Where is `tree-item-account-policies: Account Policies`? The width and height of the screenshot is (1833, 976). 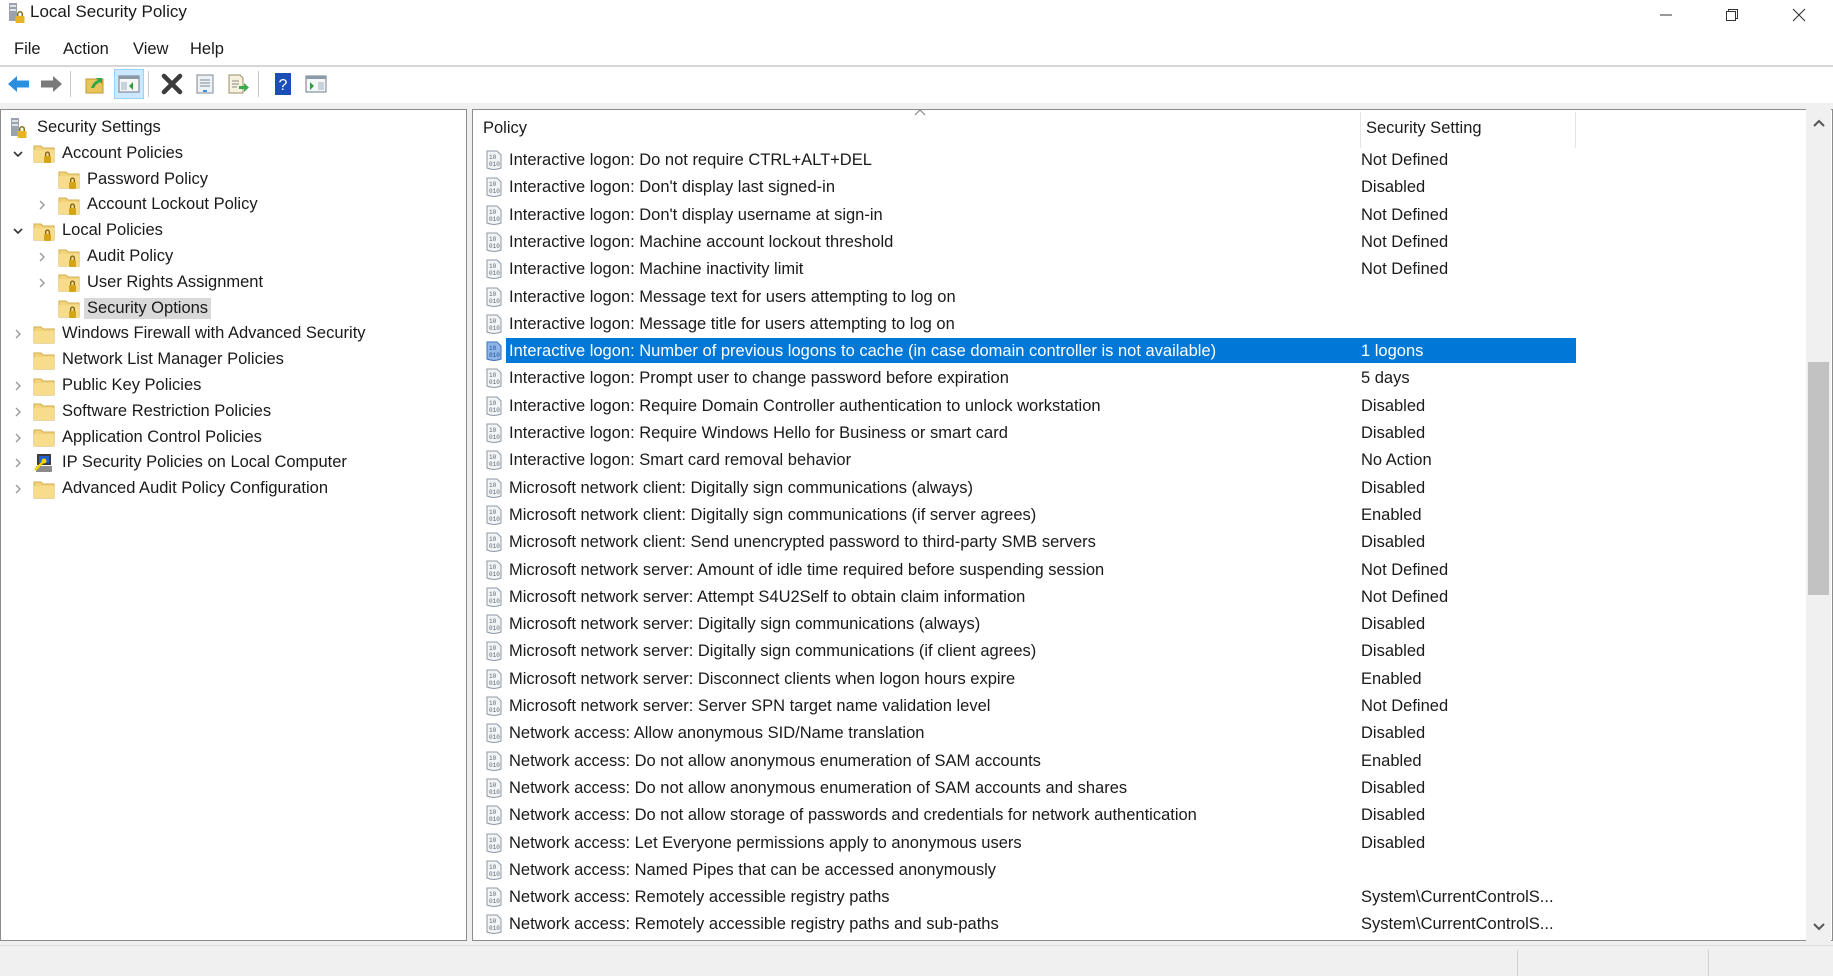 tree-item-account-policies: Account Policies is located at coordinates (109, 153).